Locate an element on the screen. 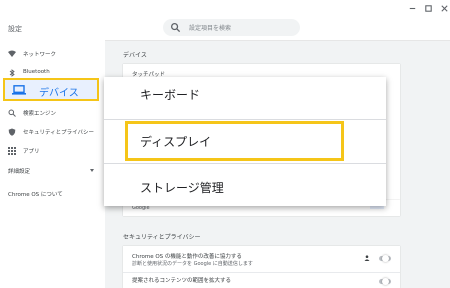  wifi-icon is located at coordinates (12, 53).